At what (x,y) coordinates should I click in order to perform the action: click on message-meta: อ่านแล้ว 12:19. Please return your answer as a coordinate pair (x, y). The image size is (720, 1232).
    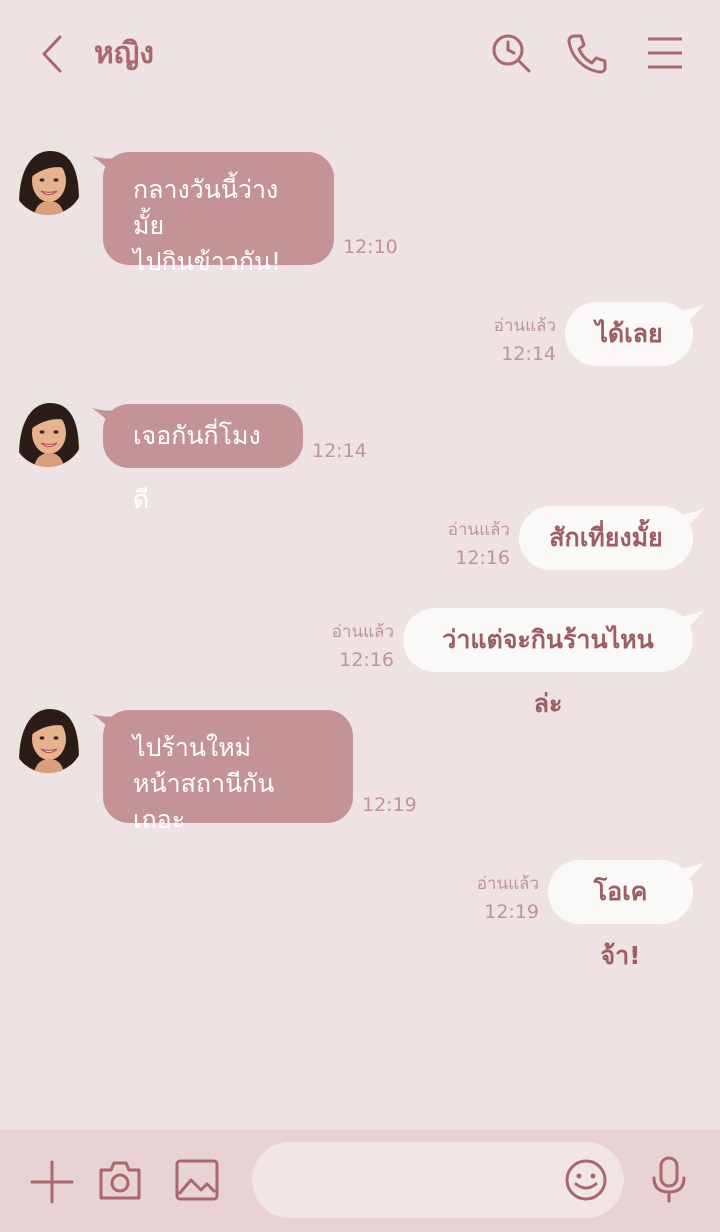
    Looking at the image, I should click on (508, 896).